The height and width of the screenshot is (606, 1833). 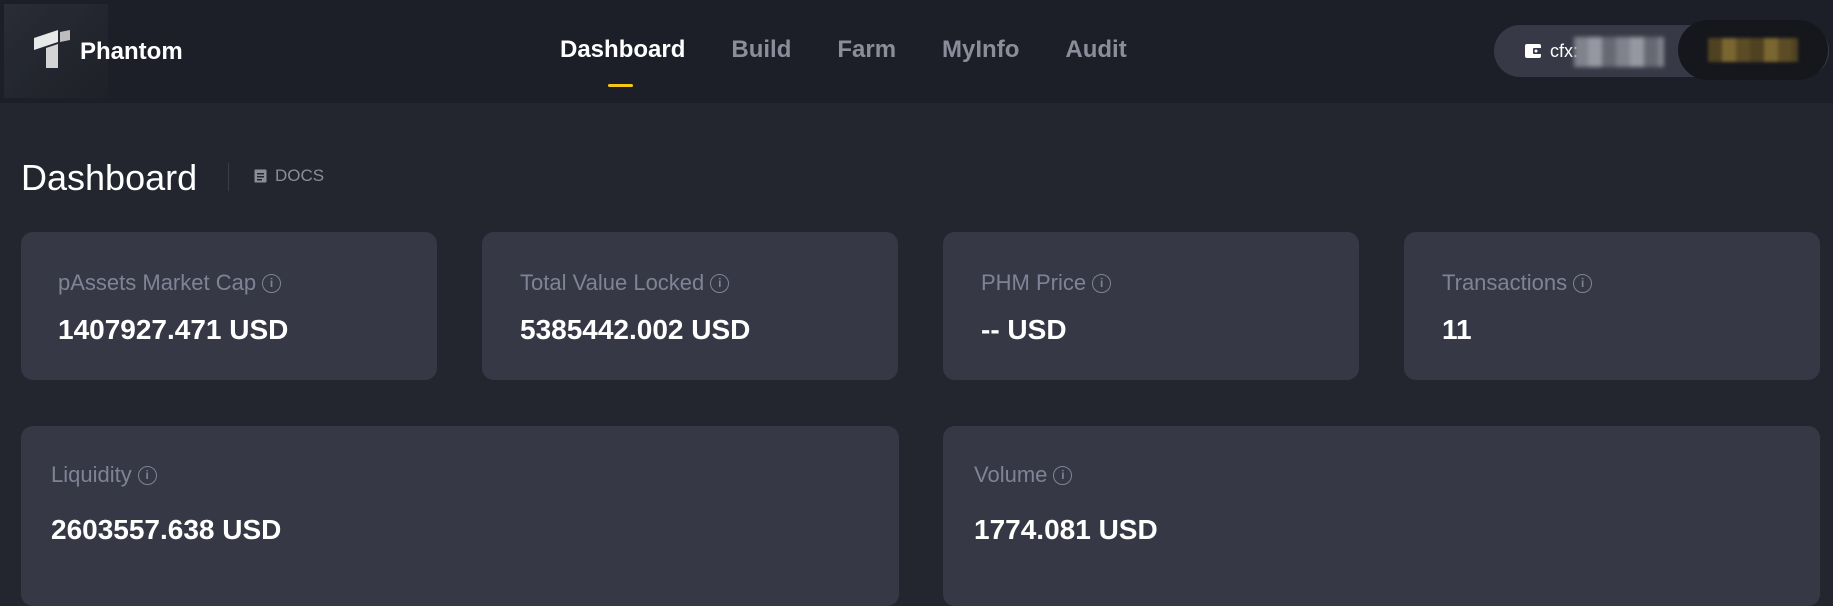 I want to click on redacted-account, so click(x=1753, y=50).